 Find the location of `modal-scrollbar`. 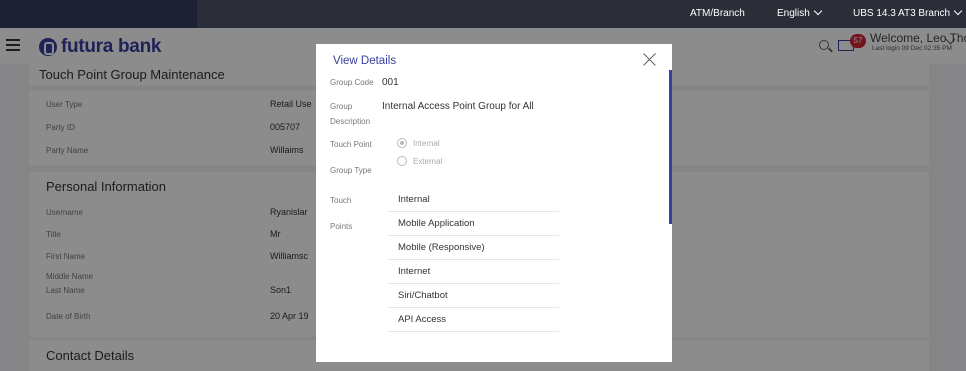

modal-scrollbar is located at coordinates (670, 147).